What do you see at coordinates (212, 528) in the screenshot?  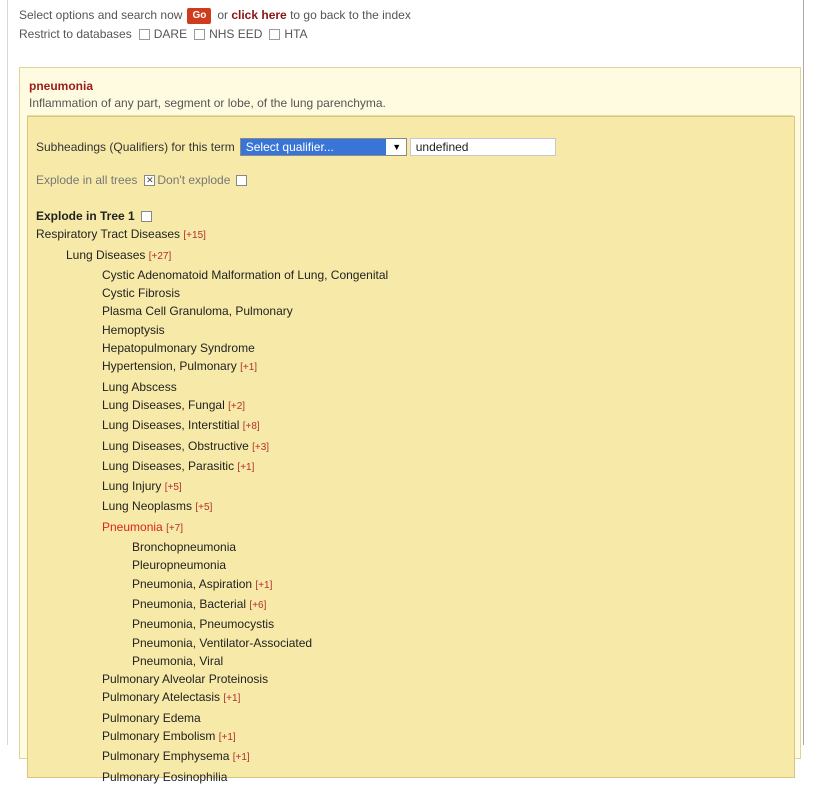 I see `tree-item: Pneumonia [+7]` at bounding box center [212, 528].